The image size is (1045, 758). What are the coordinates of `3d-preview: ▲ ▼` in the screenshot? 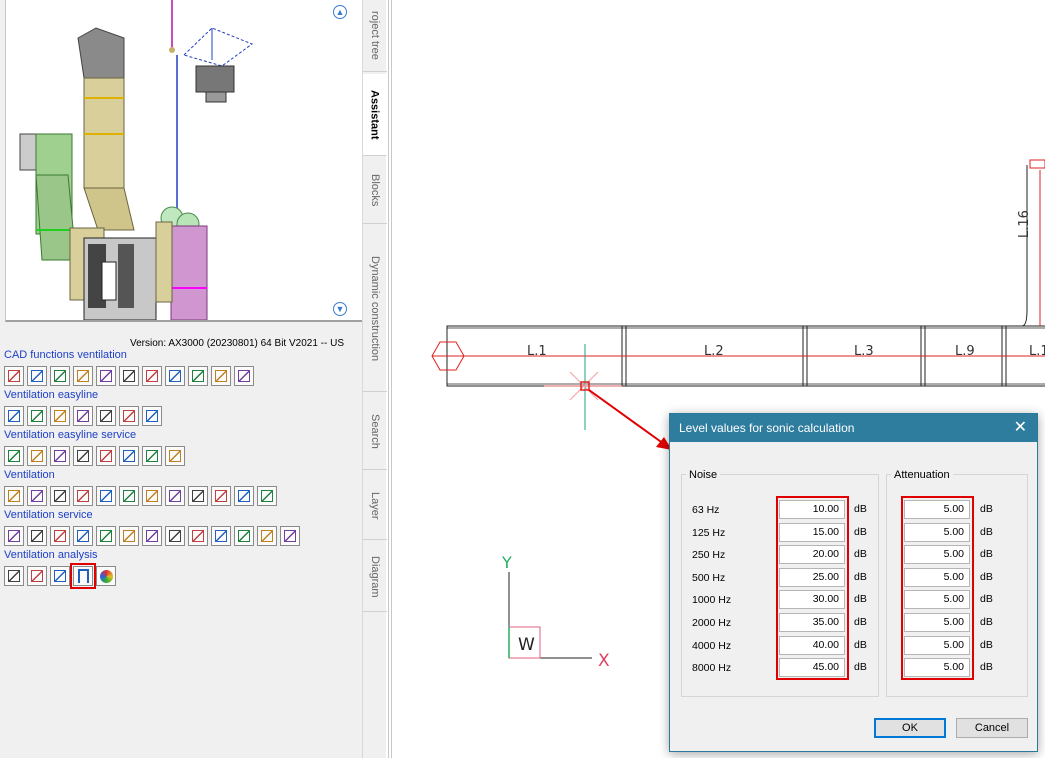 It's located at (183, 161).